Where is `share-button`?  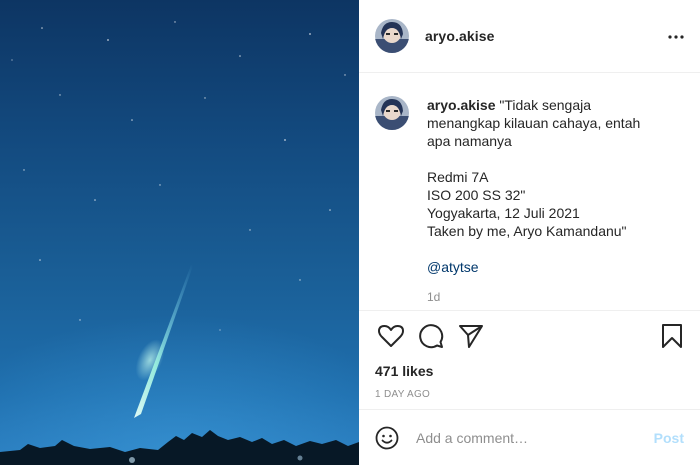 share-button is located at coordinates (471, 336).